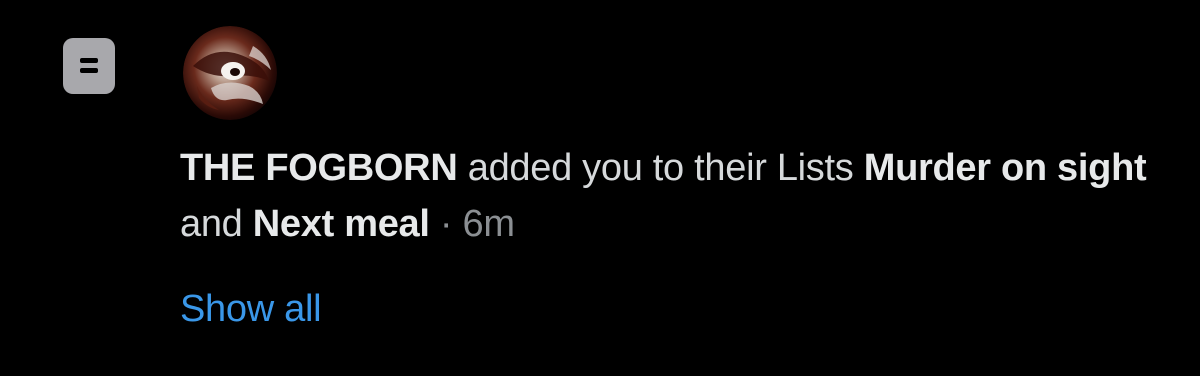 This screenshot has height=376, width=1200. I want to click on conjunction-text: and, so click(211, 224).